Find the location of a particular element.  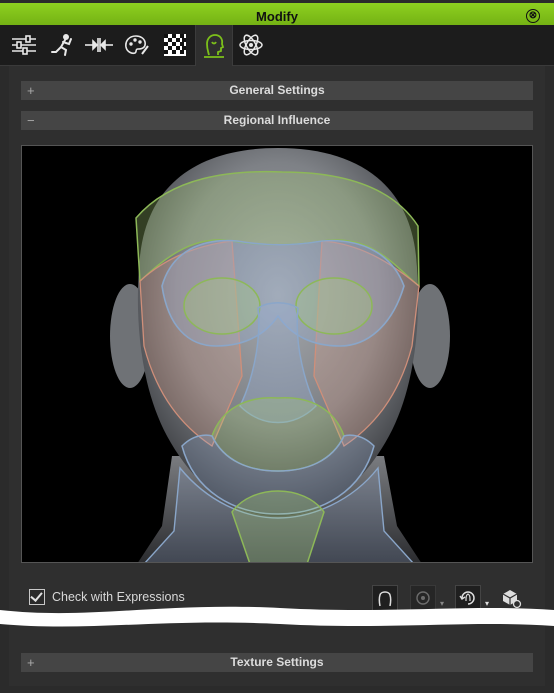

section-label: General Settings is located at coordinates (277, 90).